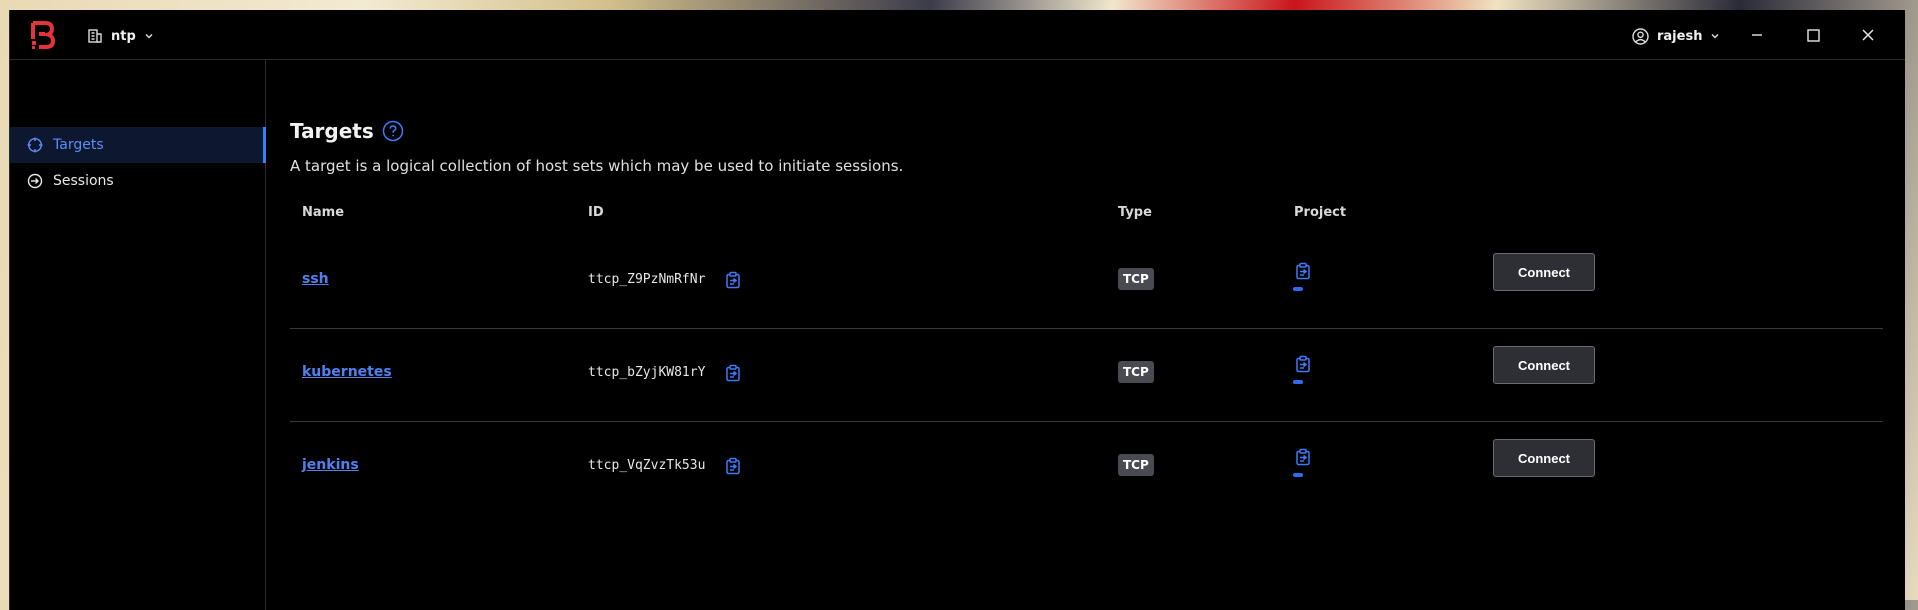  I want to click on target-id: ttcp_Z9PzNmRfNr, so click(647, 279).